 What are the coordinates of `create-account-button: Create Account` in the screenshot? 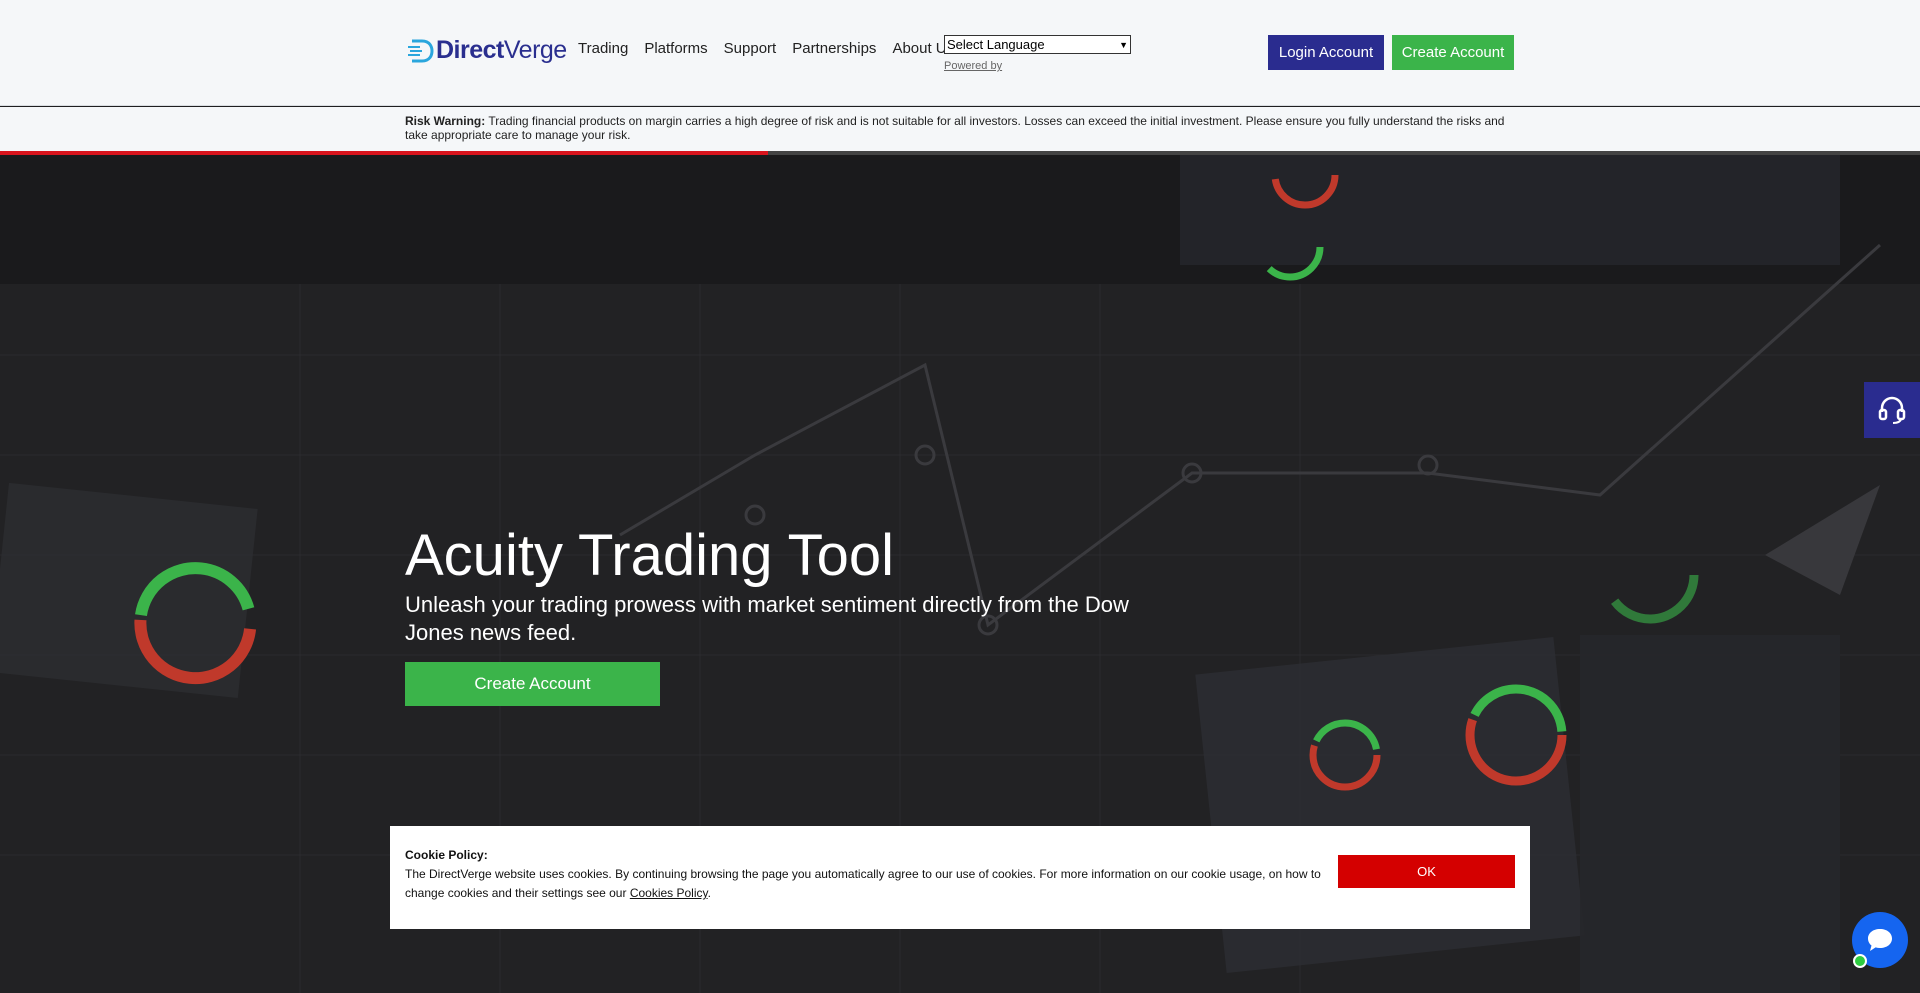 It's located at (1453, 52).